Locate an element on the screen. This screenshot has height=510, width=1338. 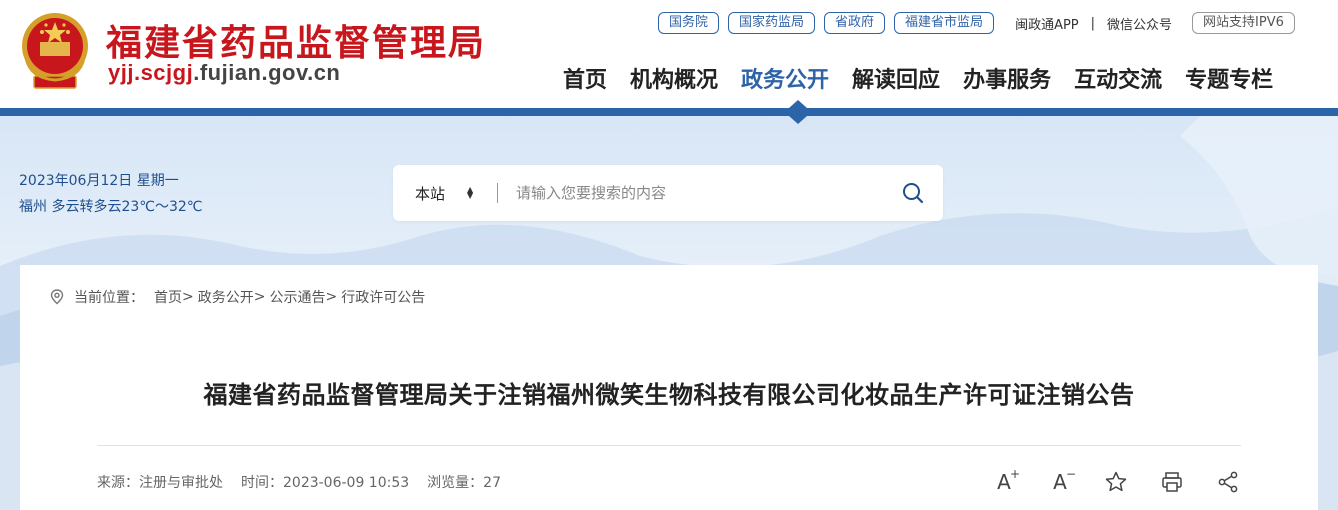
breadcrumb: 当前位置： 首页 > 政务公开 > 公示通告 > 行政许可公告 is located at coordinates (236, 297).